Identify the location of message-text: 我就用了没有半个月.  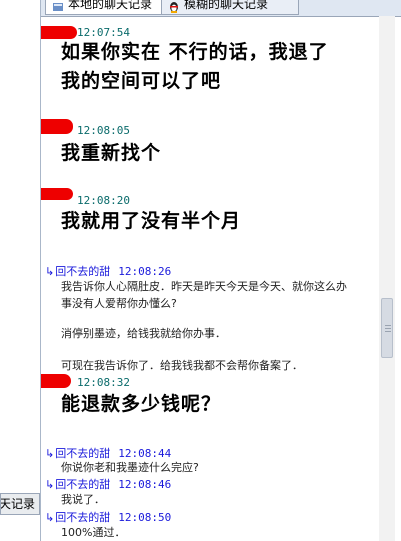
(151, 221).